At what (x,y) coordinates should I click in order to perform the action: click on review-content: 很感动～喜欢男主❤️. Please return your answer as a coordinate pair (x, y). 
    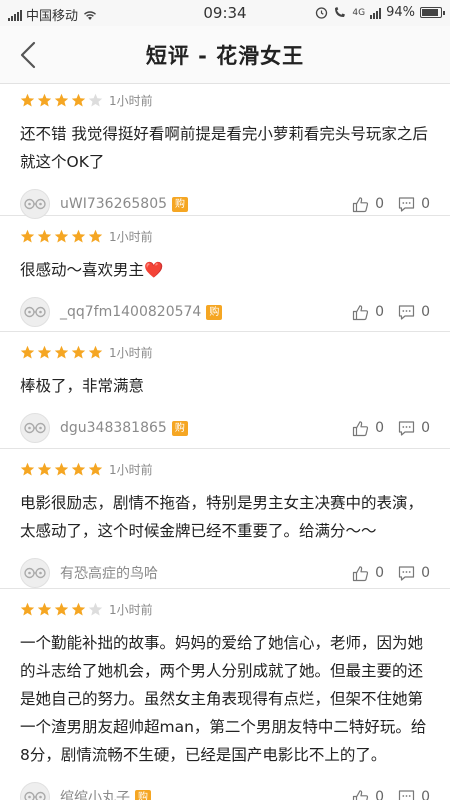
    Looking at the image, I should click on (225, 270).